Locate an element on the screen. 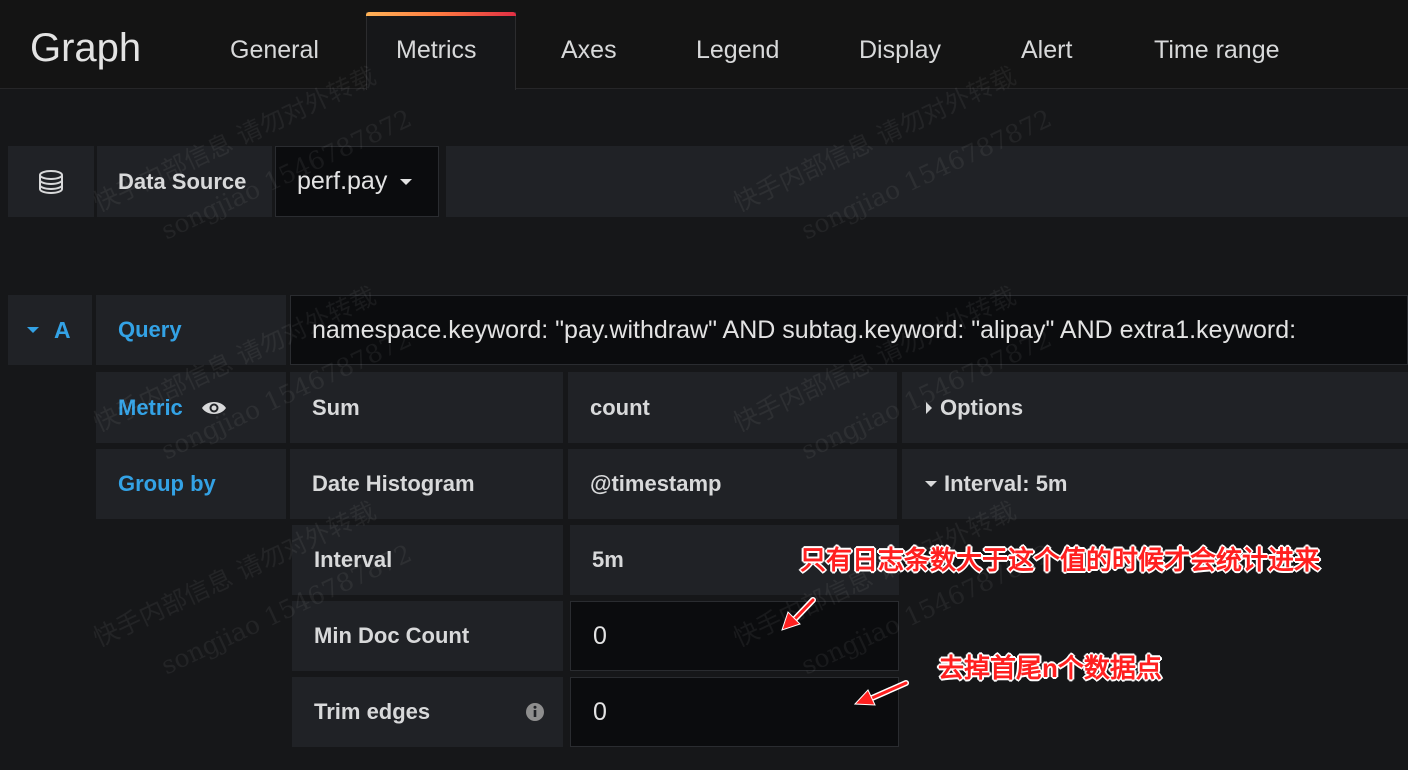 This screenshot has width=1408, height=770. annotation-arrows is located at coordinates (845, 651).